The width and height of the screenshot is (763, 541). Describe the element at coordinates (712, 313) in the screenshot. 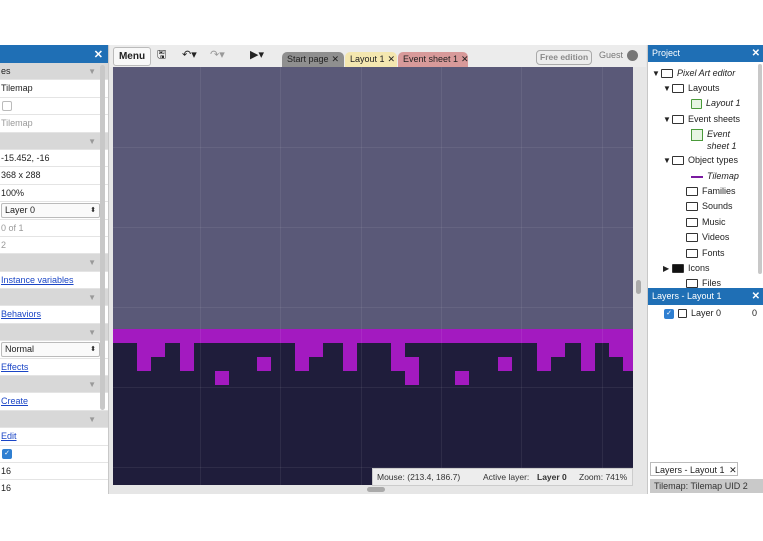

I see `layer-row: ✓ Layer 0 0` at that location.